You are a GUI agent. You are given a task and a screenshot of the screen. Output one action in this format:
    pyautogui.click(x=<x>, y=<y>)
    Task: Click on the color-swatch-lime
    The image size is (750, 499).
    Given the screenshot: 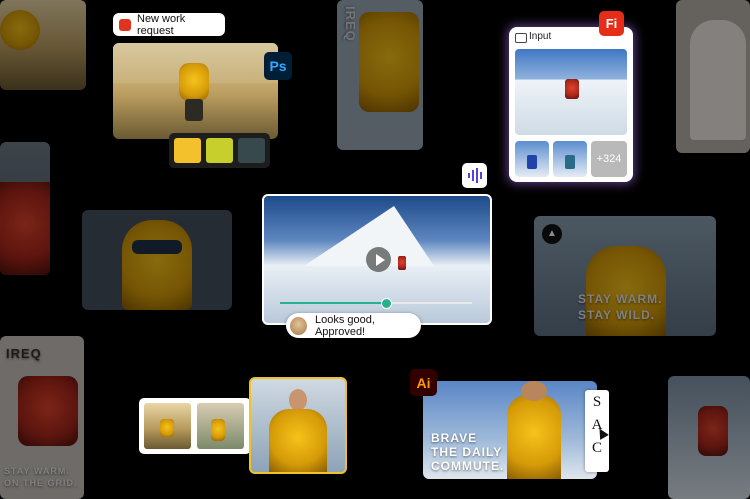 What is the action you would take?
    pyautogui.click(x=219, y=150)
    